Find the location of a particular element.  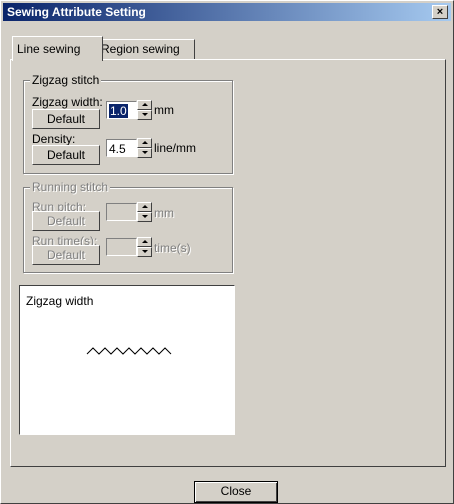

zigzag-width-value: 1.0 is located at coordinates (118, 111).